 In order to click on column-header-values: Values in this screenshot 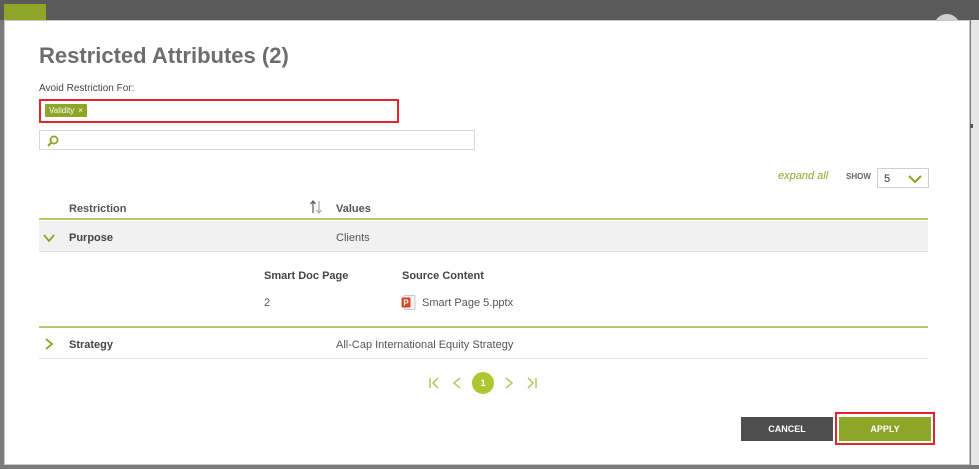, I will do `click(353, 209)`.